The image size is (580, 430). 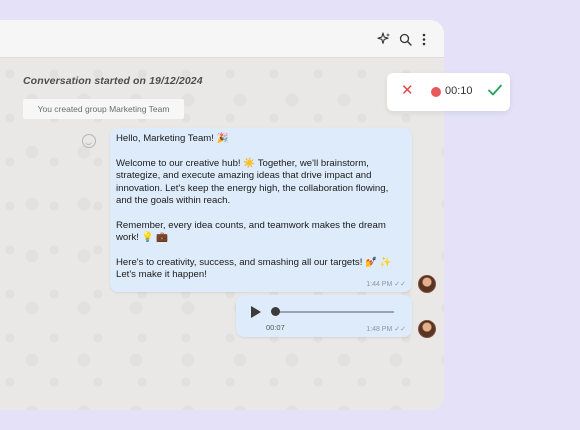 I want to click on recording-elapsed: 00:10, so click(x=459, y=91).